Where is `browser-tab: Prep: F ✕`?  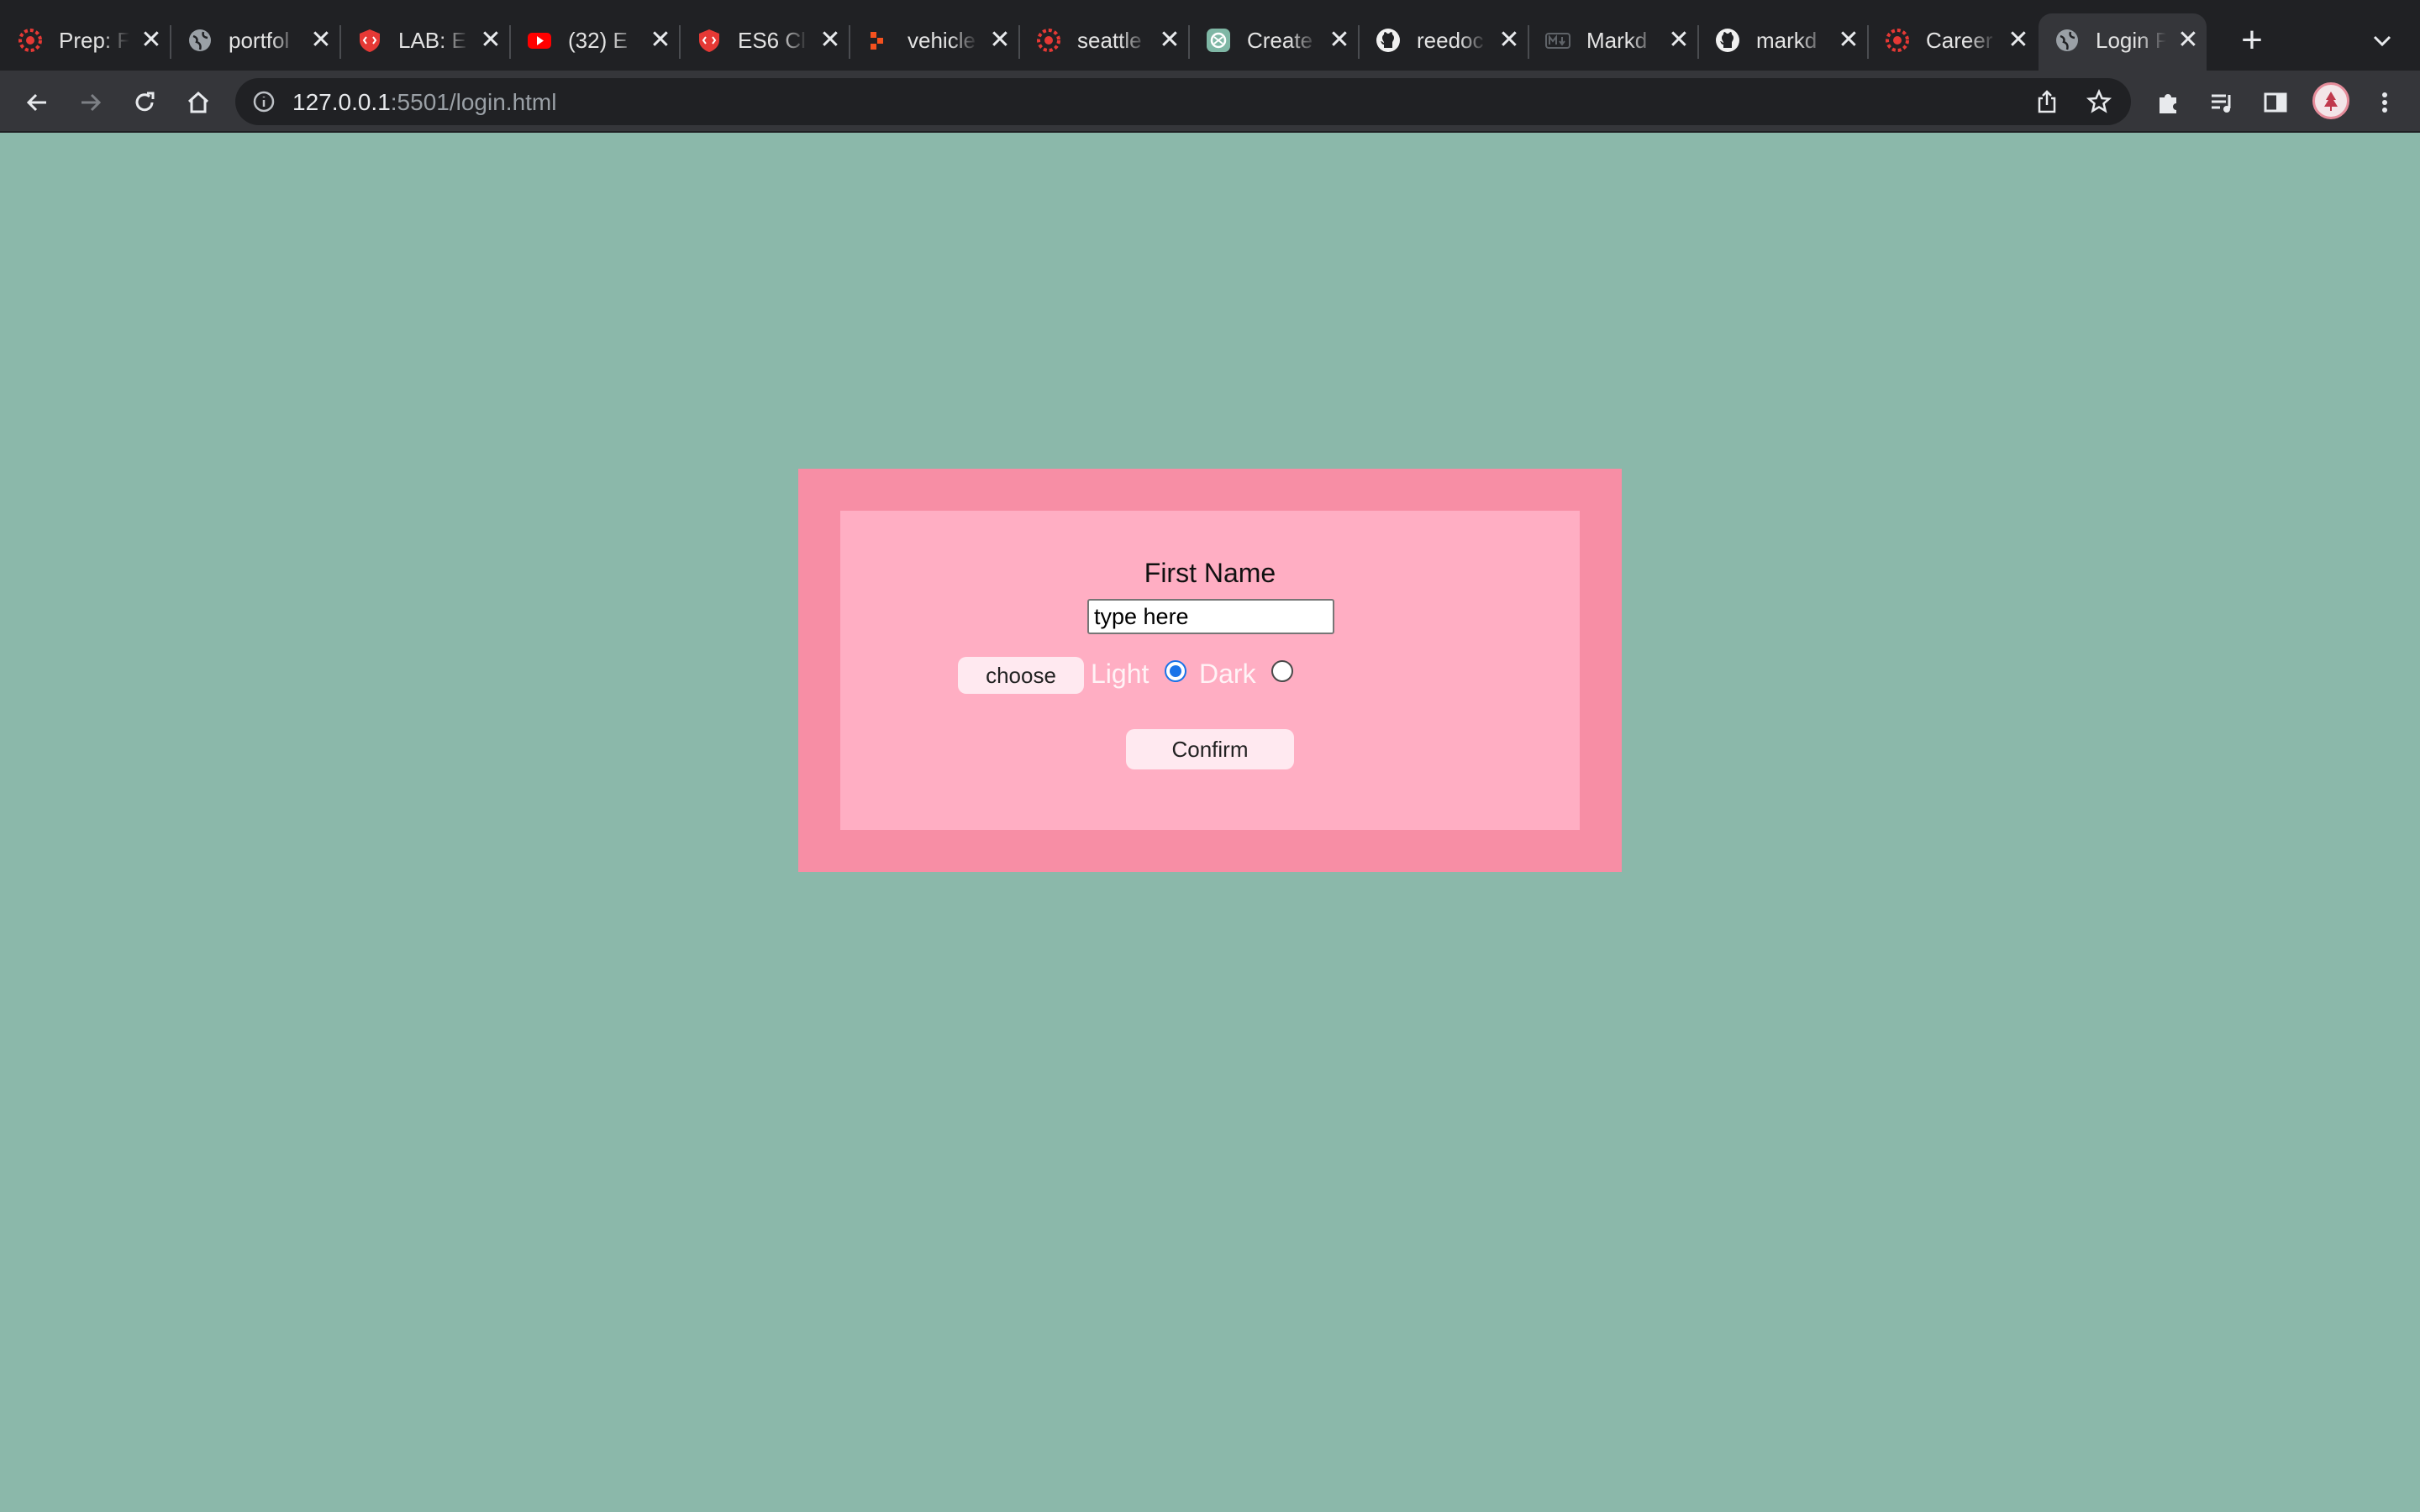 browser-tab: Prep: F ✕ is located at coordinates (86, 42).